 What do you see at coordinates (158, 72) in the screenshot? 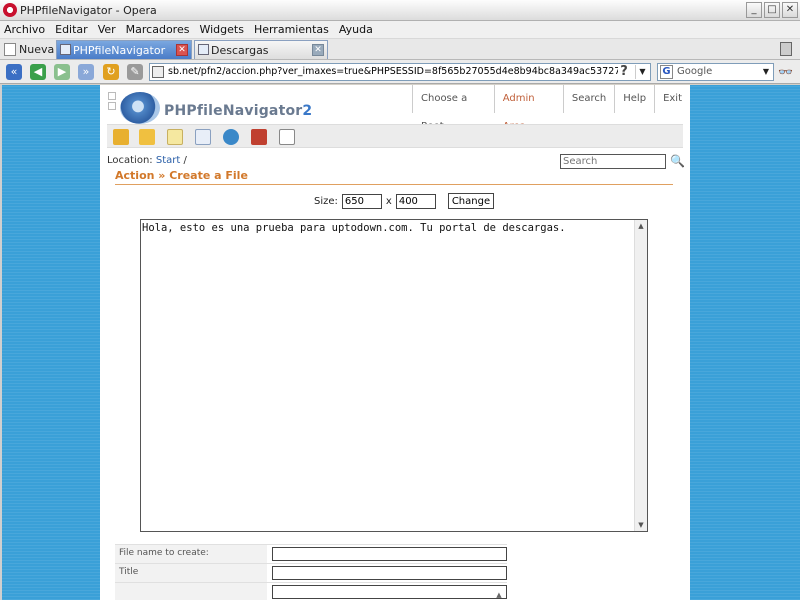
I see `page-icon` at bounding box center [158, 72].